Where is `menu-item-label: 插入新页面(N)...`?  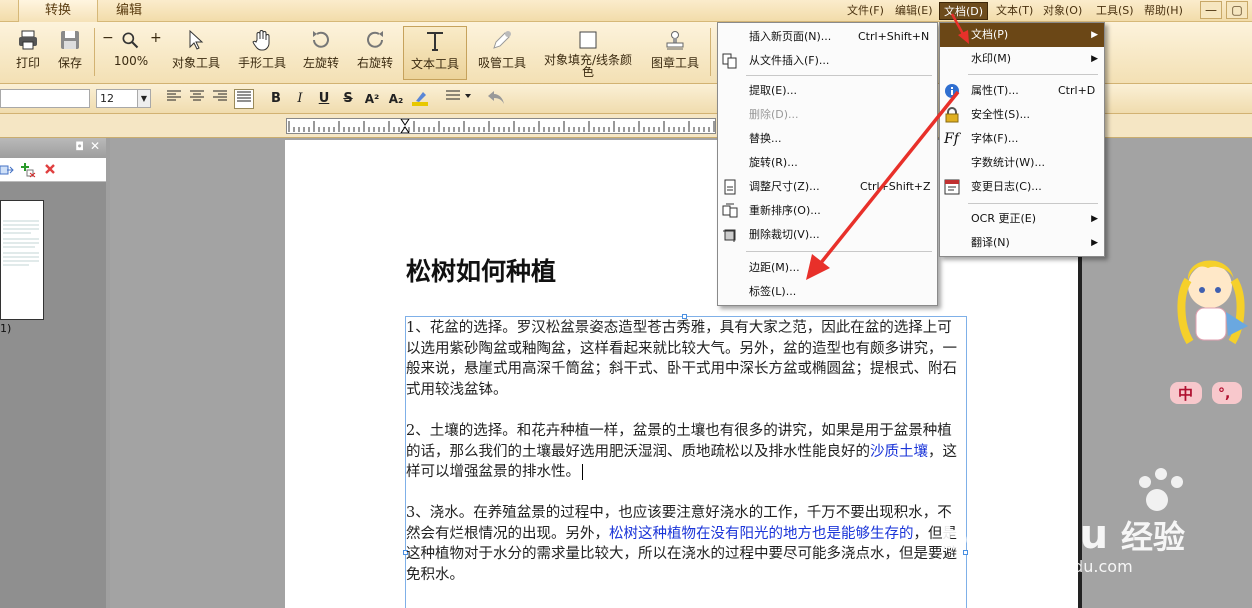
menu-item-label: 插入新页面(N)... is located at coordinates (790, 36).